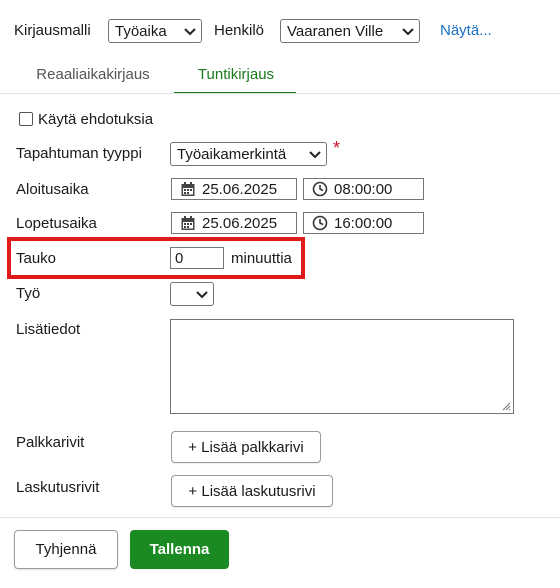 This screenshot has height=588, width=560. I want to click on add-billing-row-button: + Lisää laskutusrivi, so click(252, 491).